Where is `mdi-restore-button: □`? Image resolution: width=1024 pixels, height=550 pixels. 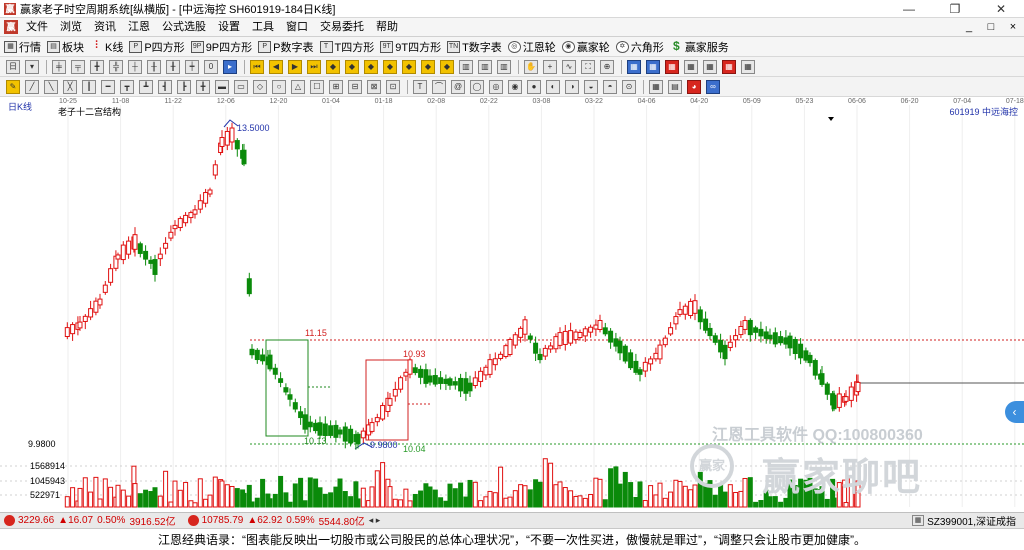
mdi-restore-button: □ is located at coordinates (991, 27).